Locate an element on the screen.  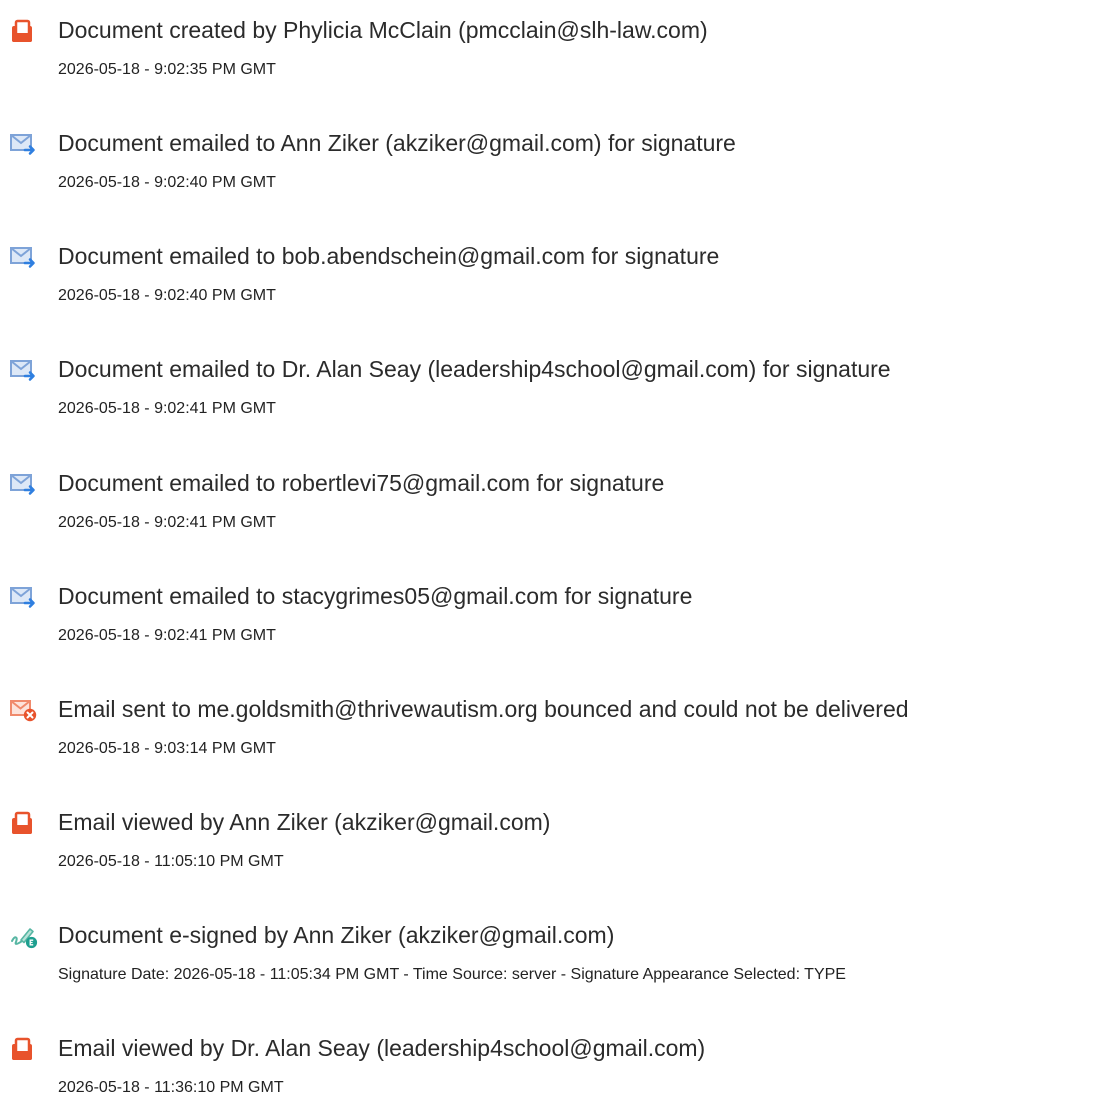
event-timestamp: 2026-05-18 - 11:05:10 PM GMT is located at coordinates (171, 861).